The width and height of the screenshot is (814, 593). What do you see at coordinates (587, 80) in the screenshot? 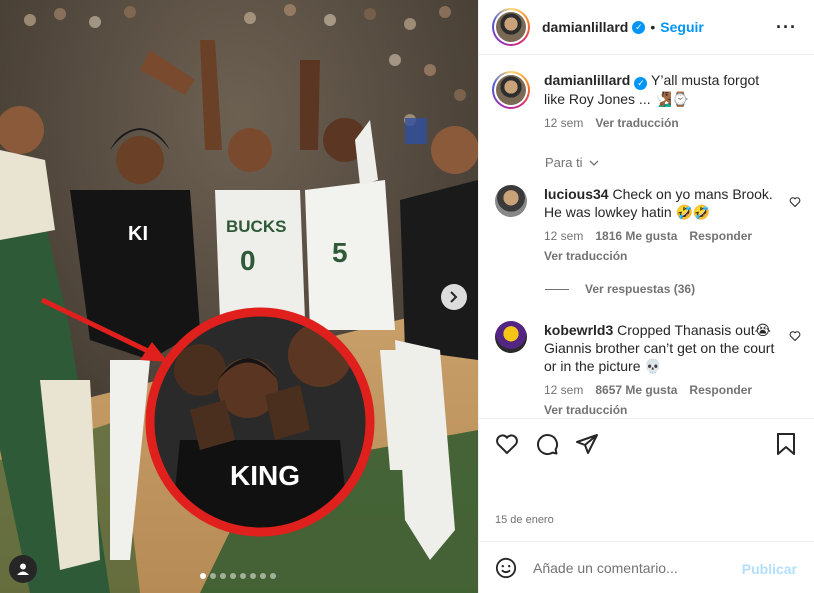
I see `caption-username: damianlillard` at bounding box center [587, 80].